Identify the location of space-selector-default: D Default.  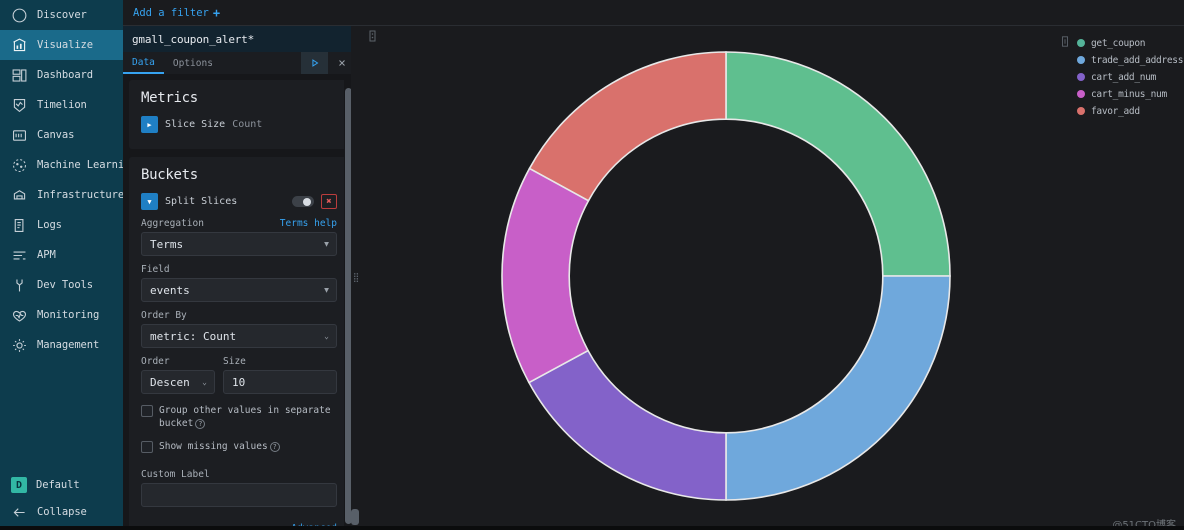
(61, 485).